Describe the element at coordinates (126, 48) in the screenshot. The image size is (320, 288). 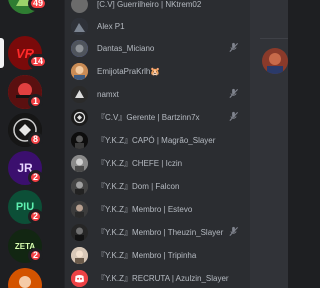
I see `member-name: Dantas_Miciano` at that location.